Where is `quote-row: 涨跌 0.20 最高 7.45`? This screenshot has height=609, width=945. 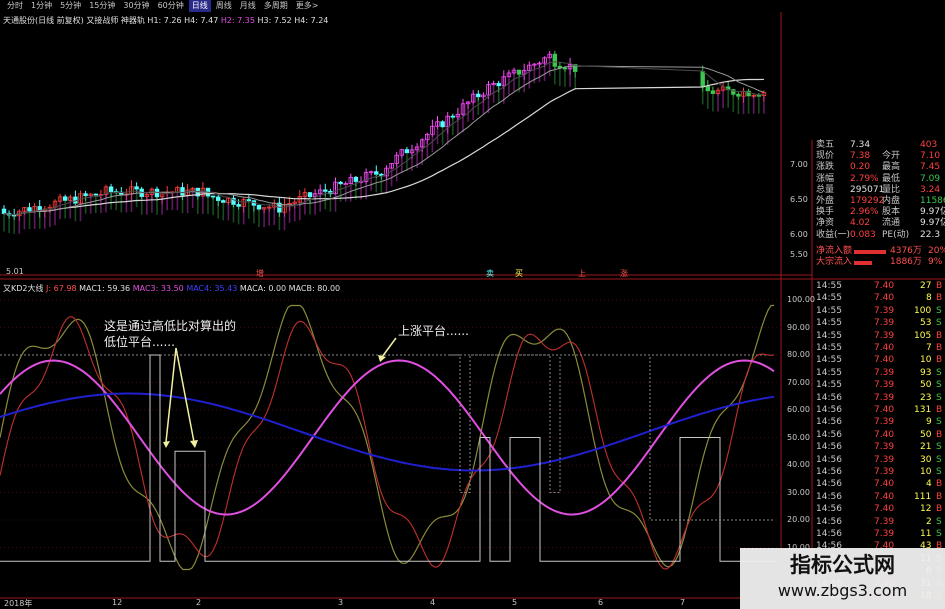
quote-row: 涨跌 0.20 最高 7.45 is located at coordinates (878, 167).